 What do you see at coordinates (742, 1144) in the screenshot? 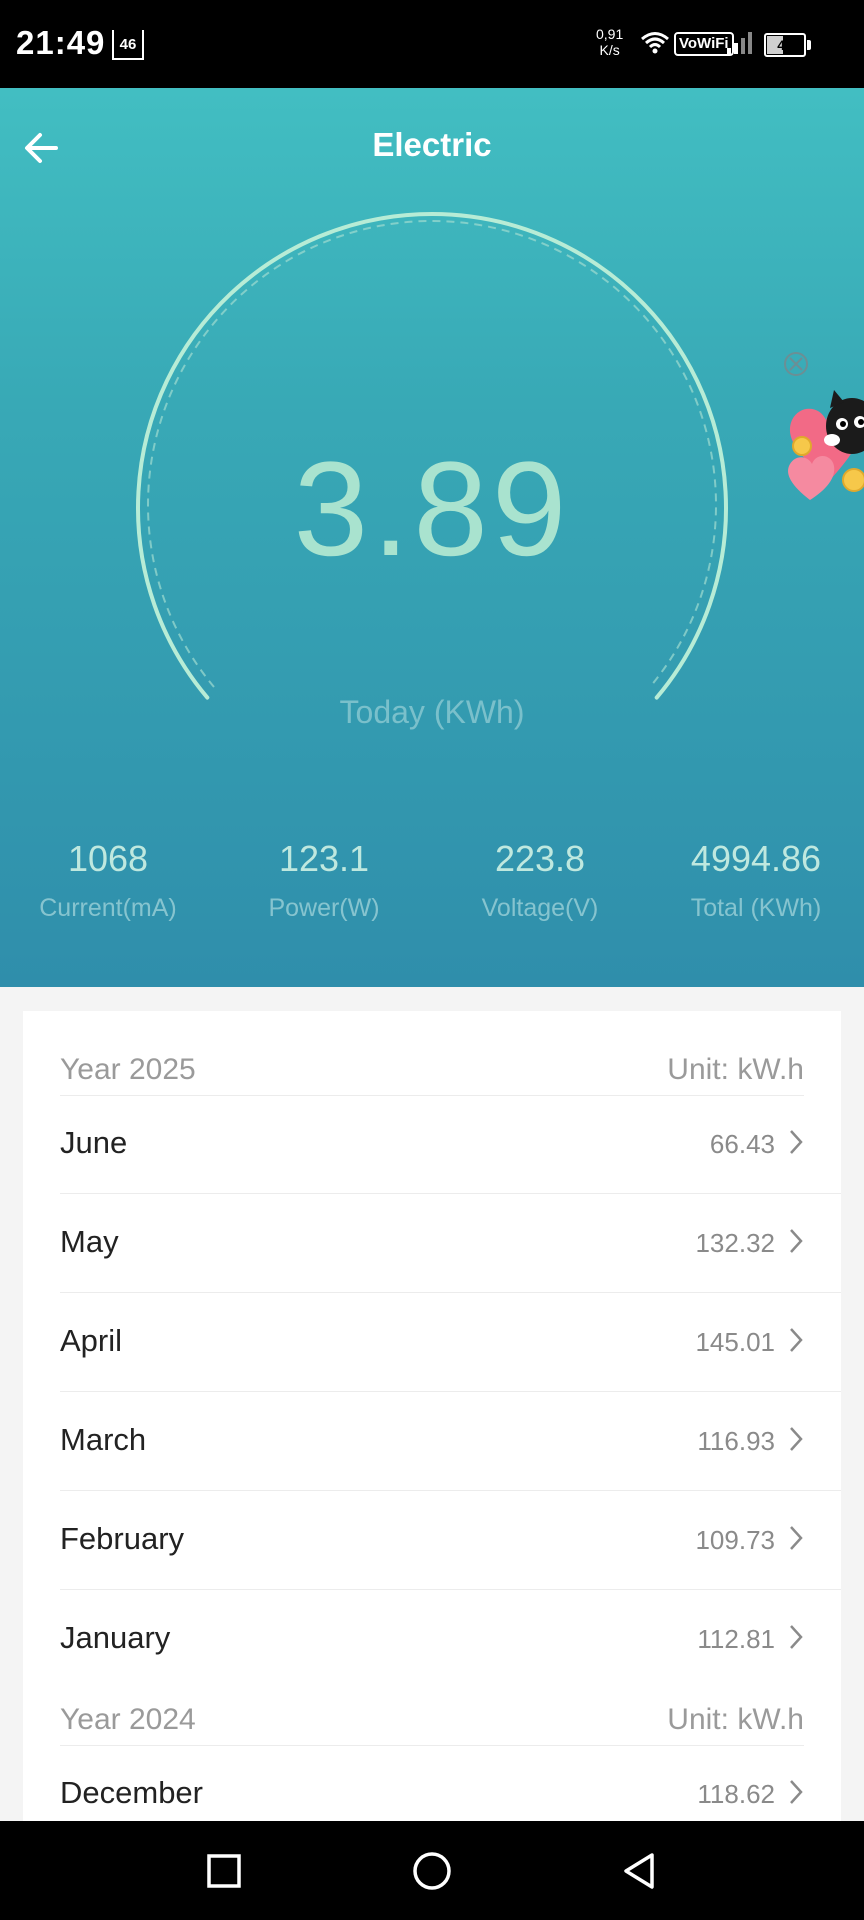
I see `month-value: 66.43` at bounding box center [742, 1144].